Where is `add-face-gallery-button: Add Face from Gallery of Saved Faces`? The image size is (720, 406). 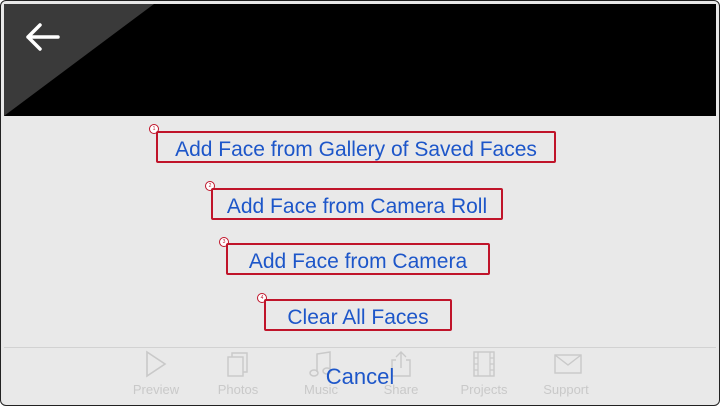 add-face-gallery-button: Add Face from Gallery of Saved Faces is located at coordinates (356, 147).